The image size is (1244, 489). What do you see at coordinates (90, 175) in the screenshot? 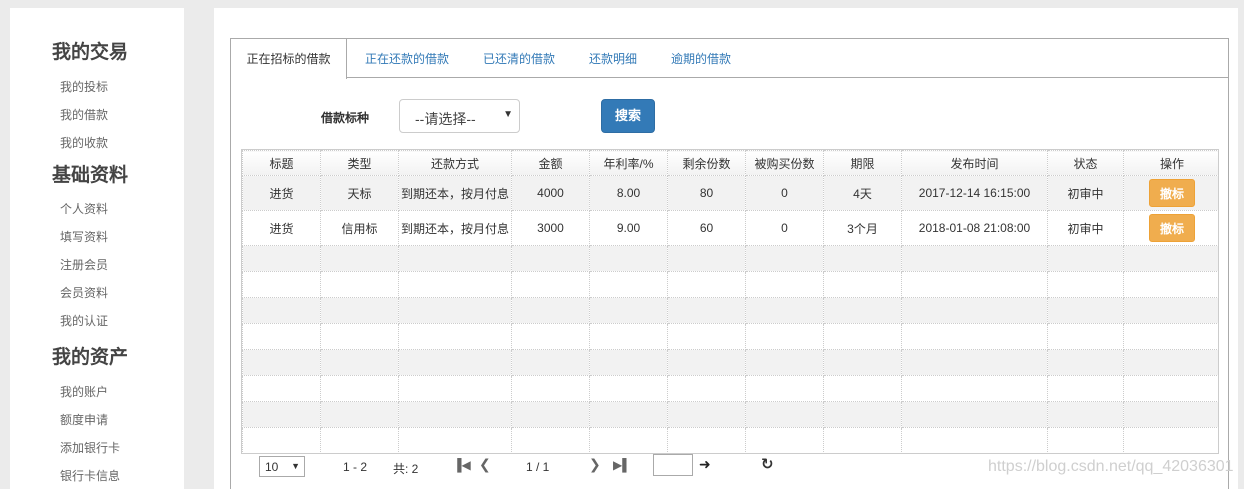
I see `section-title-basic-info: 基础资料` at bounding box center [90, 175].